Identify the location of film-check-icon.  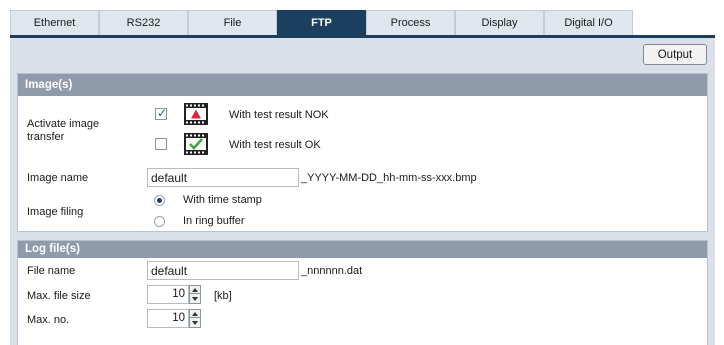
(196, 144).